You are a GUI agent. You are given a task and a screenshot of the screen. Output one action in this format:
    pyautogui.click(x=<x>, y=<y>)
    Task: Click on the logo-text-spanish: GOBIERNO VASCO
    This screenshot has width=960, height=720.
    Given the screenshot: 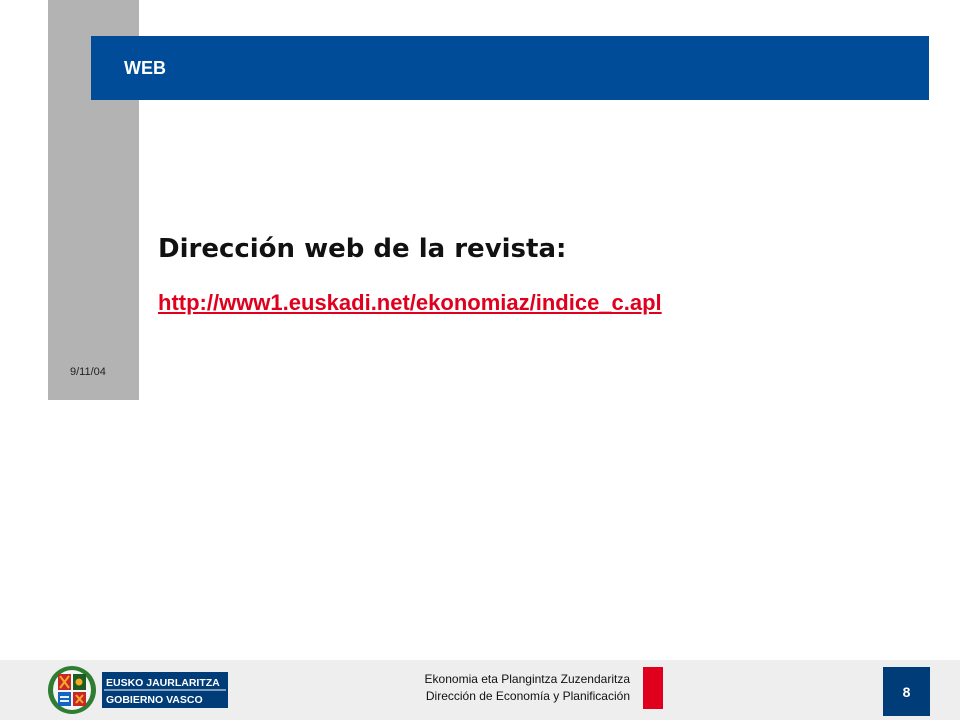 What is the action you would take?
    pyautogui.click(x=154, y=700)
    